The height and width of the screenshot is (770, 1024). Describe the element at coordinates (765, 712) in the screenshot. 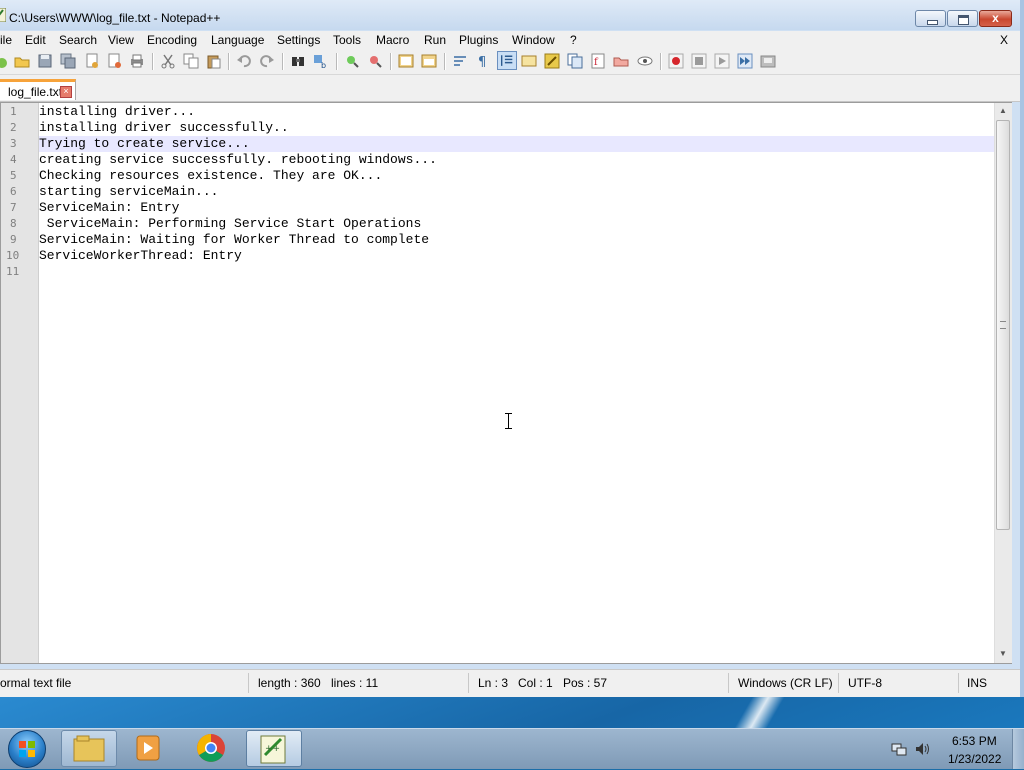

I see `desktop-light-streak` at that location.